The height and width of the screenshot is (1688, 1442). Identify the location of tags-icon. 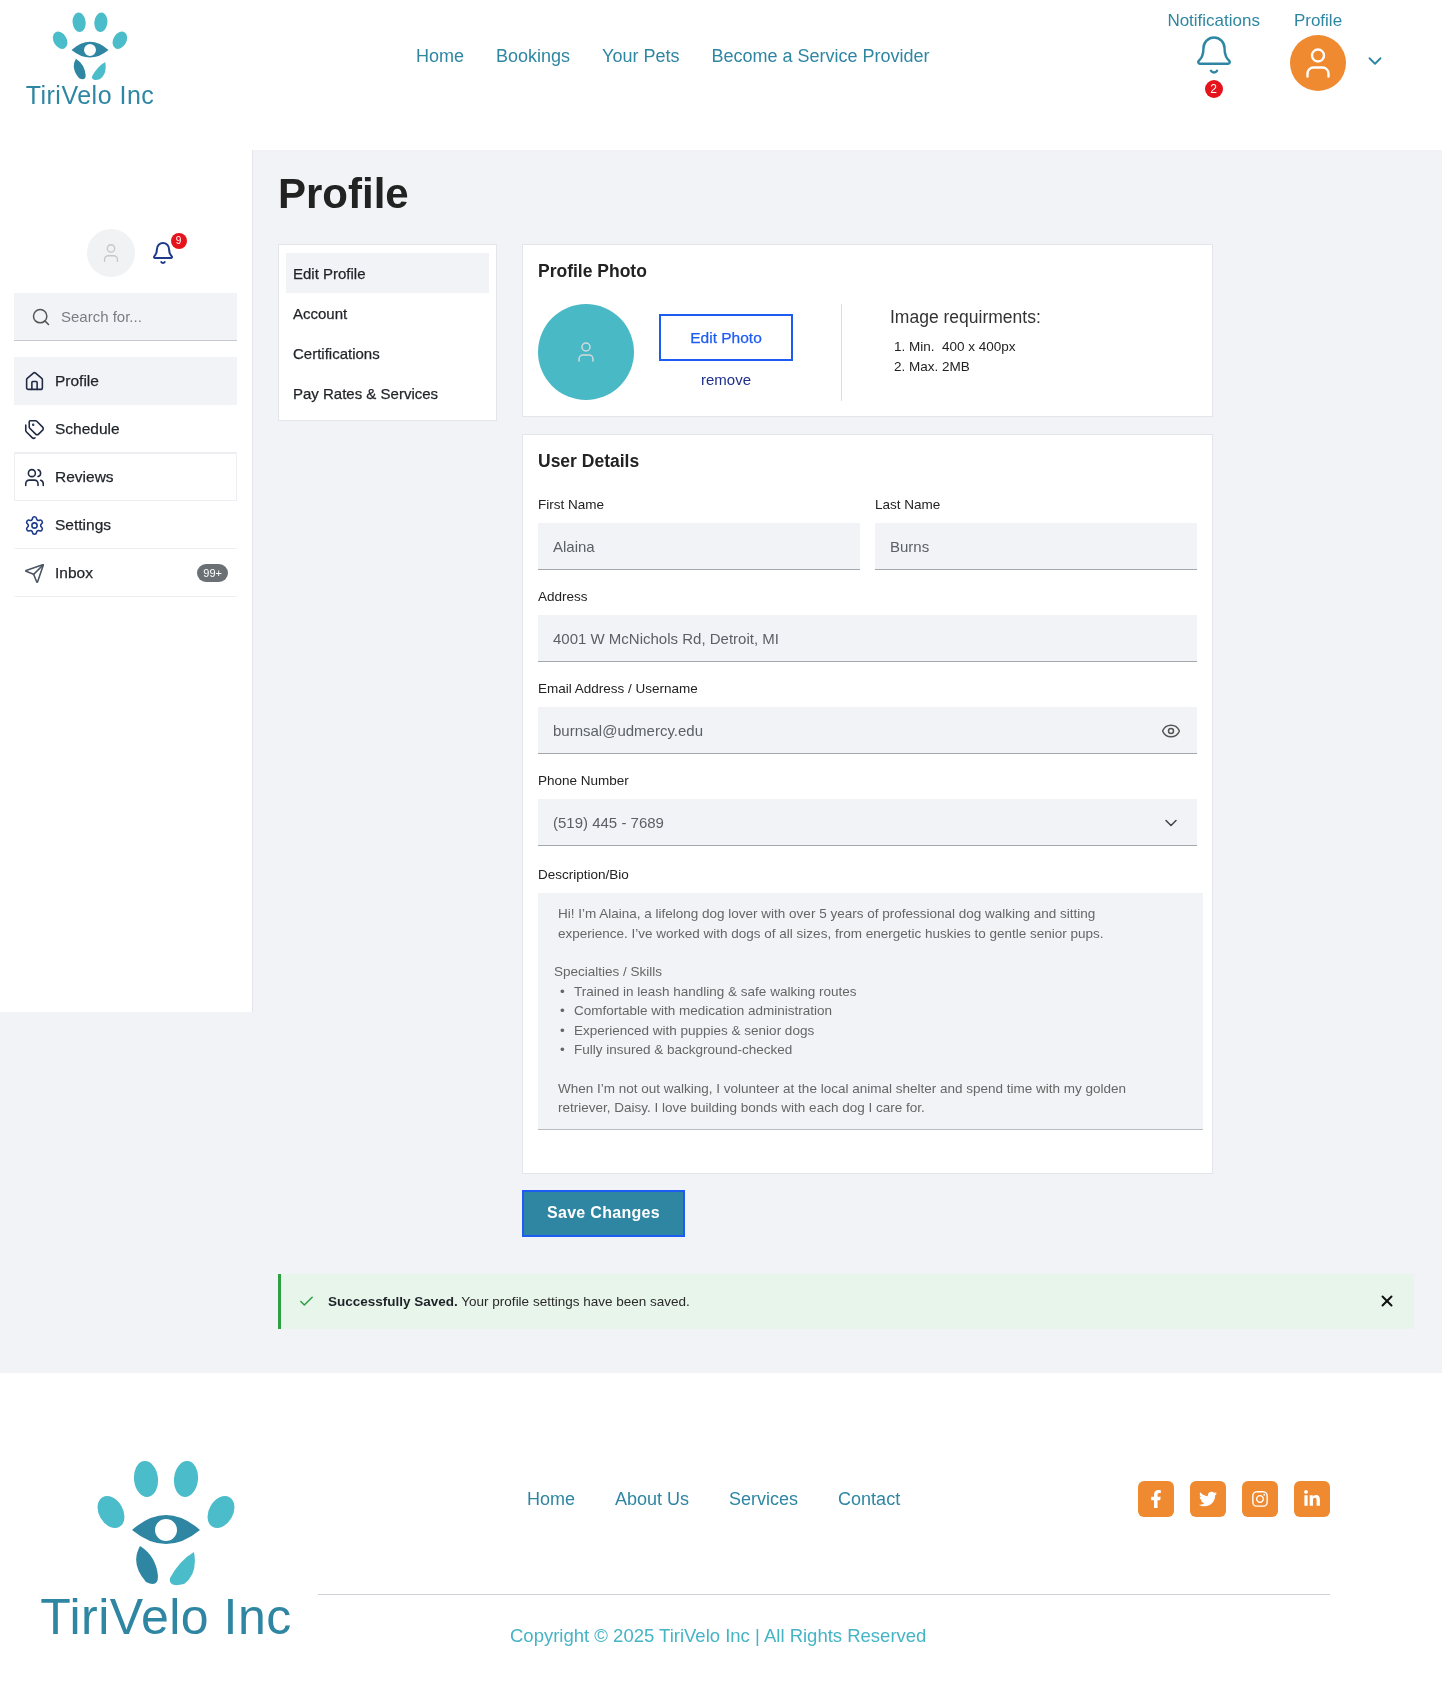
(34, 429).